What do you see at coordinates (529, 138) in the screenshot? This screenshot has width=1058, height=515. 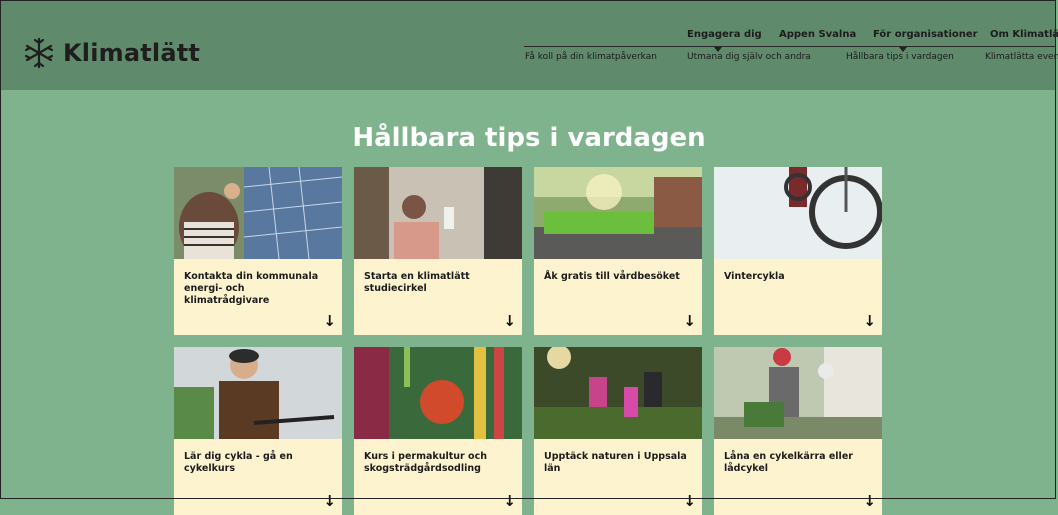 I see `page-title: Hållbara tips i vardagen` at bounding box center [529, 138].